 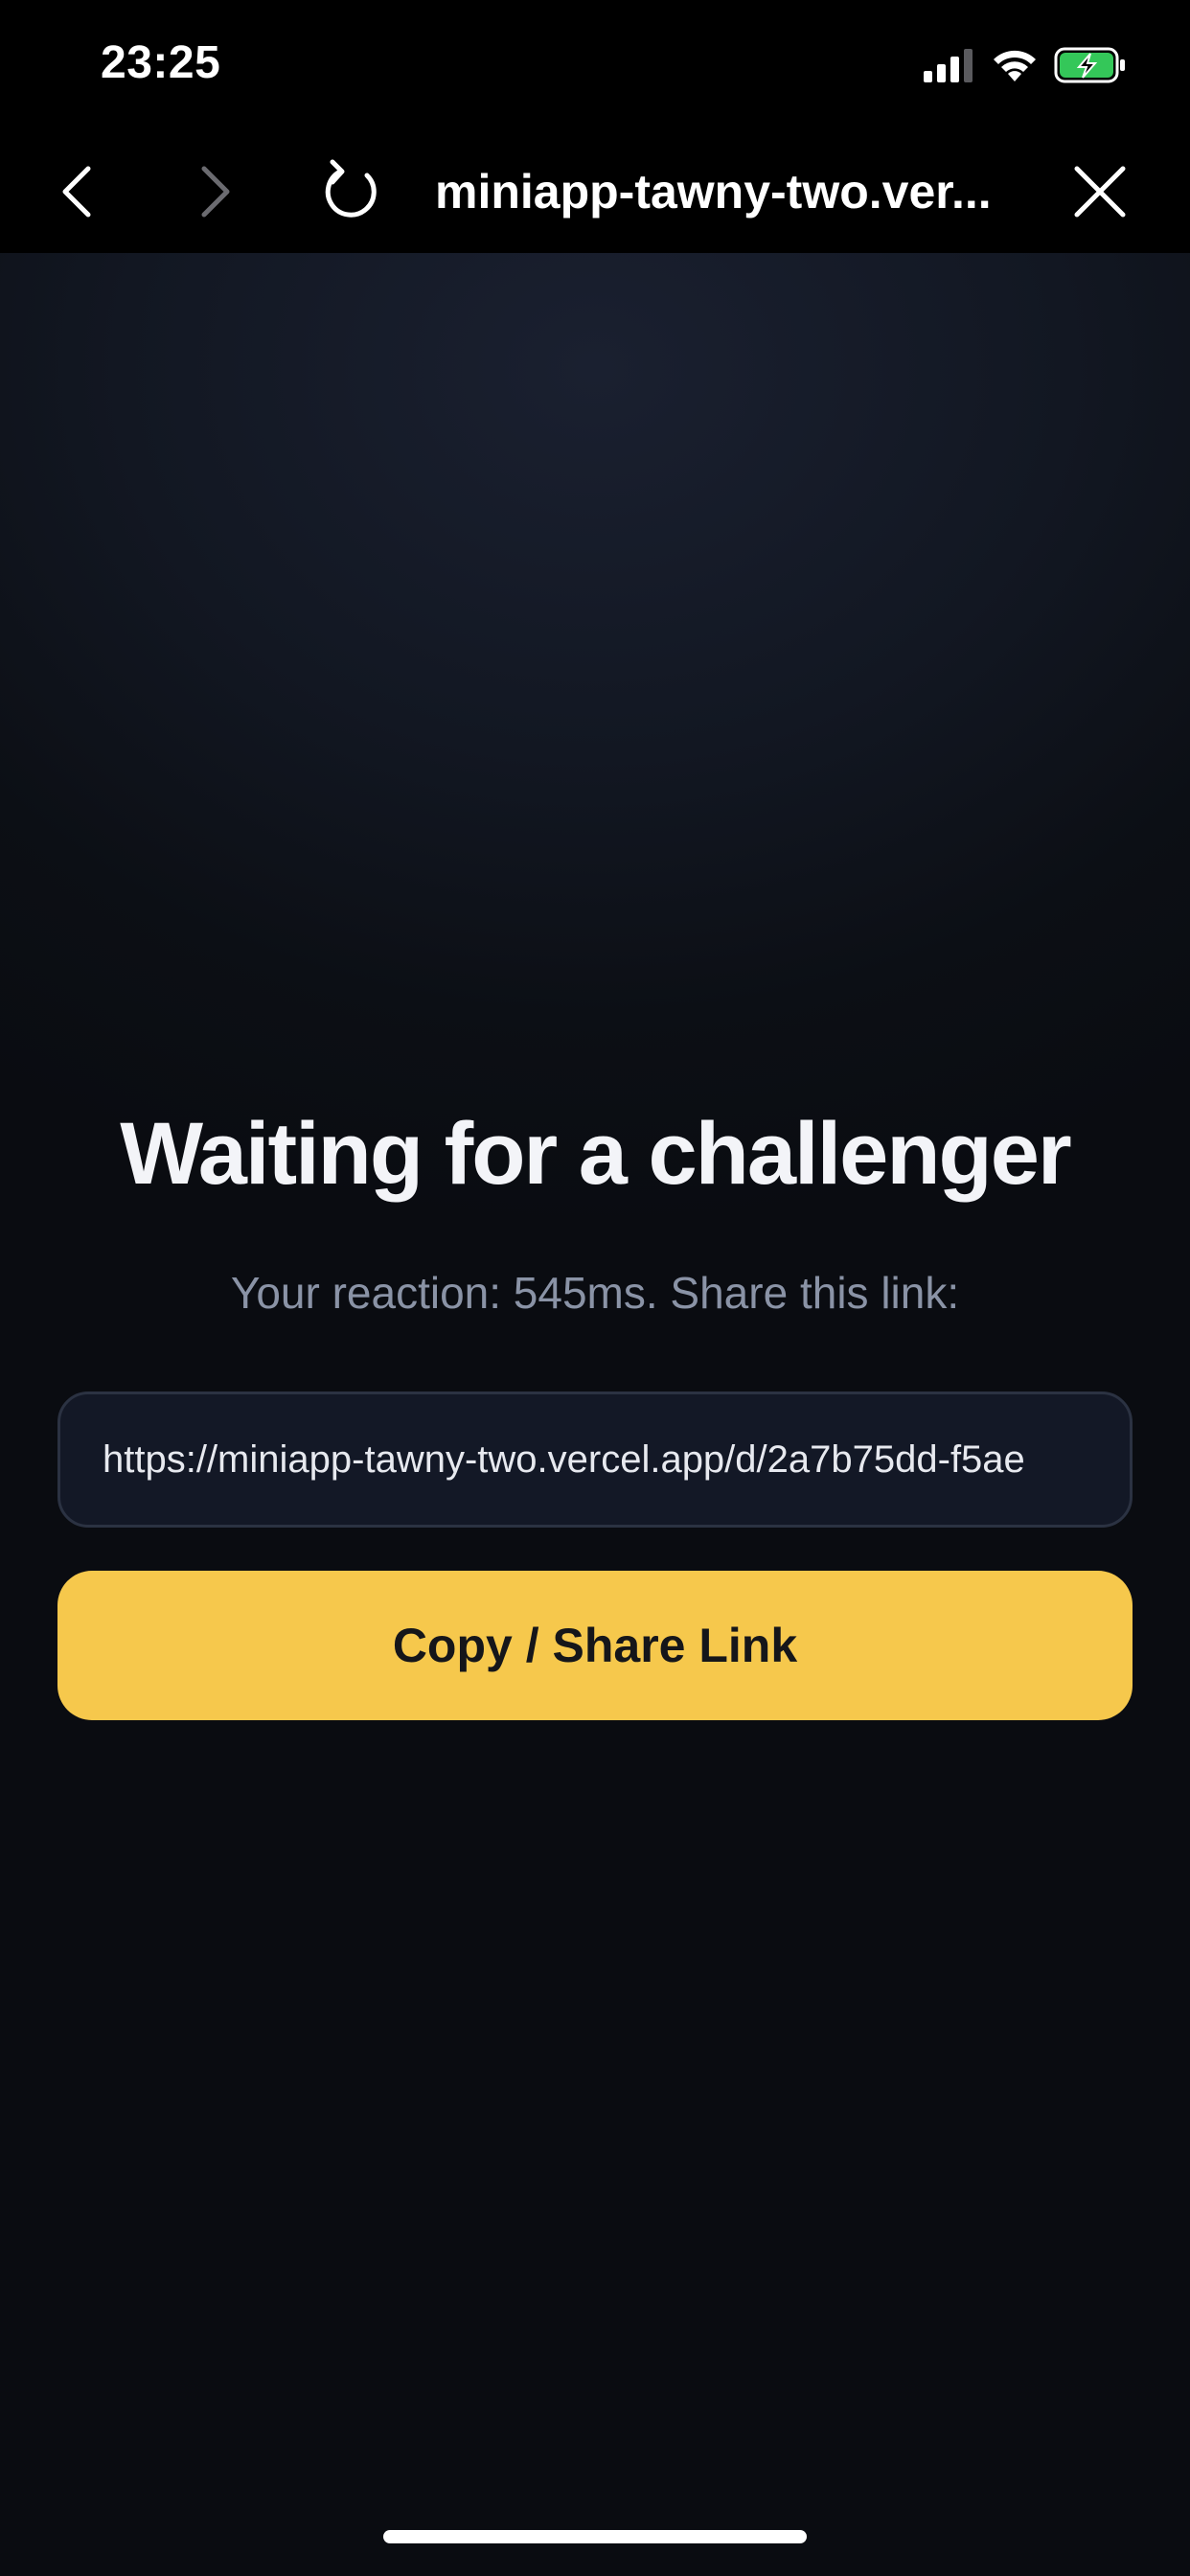 I want to click on chevron-left-icon, so click(x=76, y=192).